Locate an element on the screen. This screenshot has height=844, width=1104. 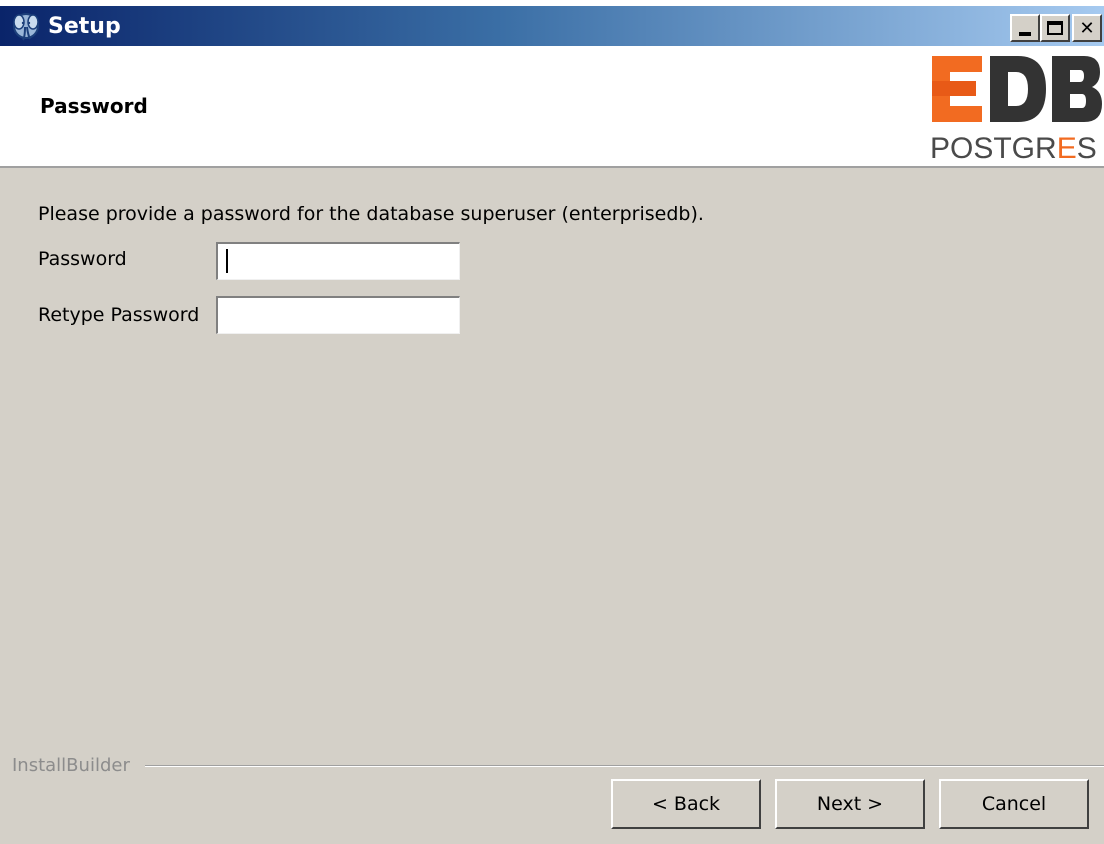
page-title: Password is located at coordinates (94, 106).